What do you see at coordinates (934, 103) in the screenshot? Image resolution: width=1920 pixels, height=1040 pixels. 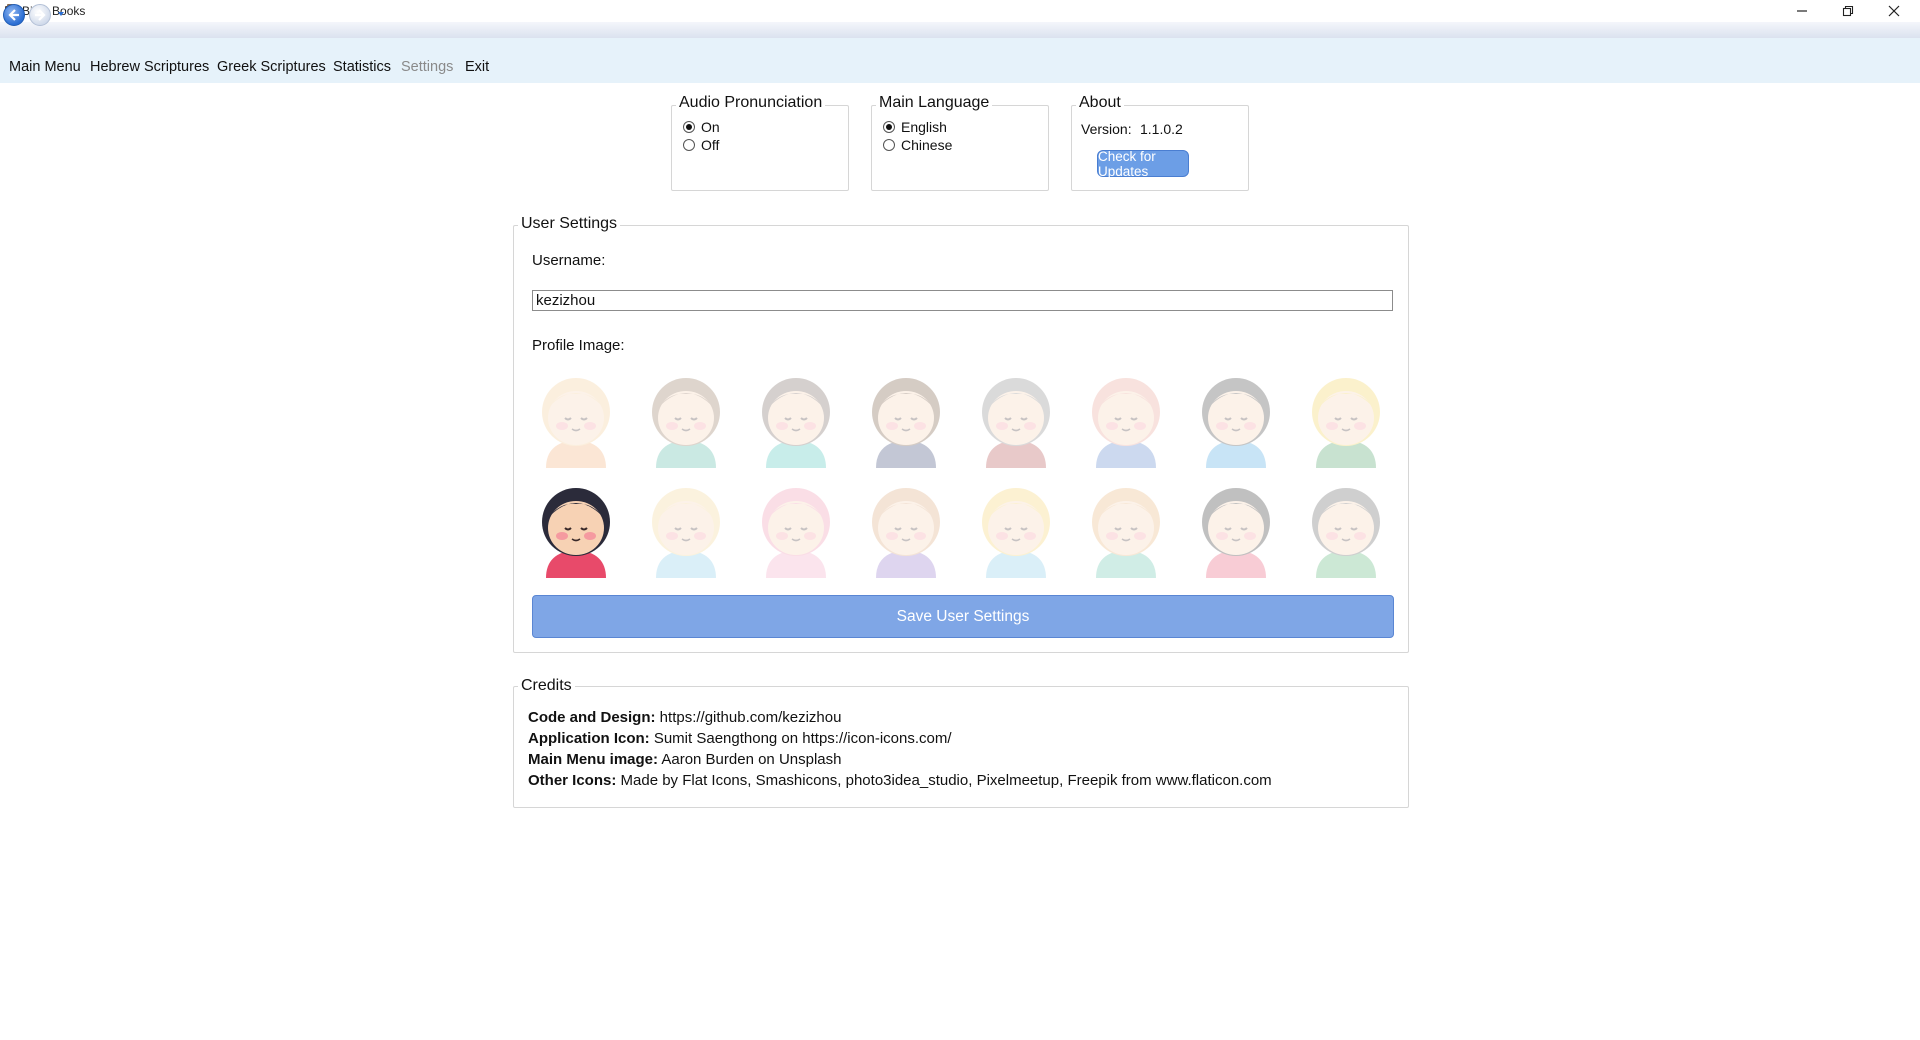 I see `main-language-title: Main Language` at bounding box center [934, 103].